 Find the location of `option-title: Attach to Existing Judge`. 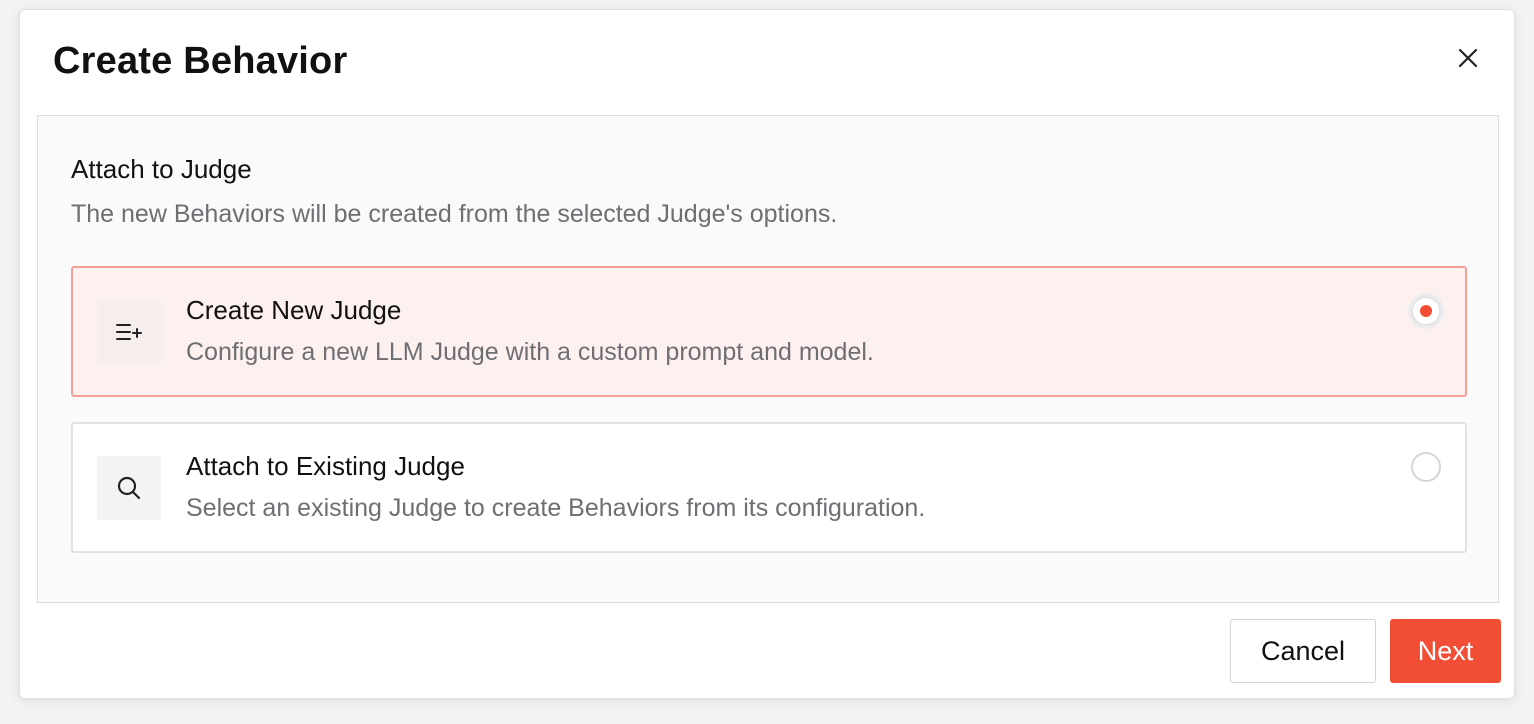

option-title: Attach to Existing Judge is located at coordinates (325, 466).